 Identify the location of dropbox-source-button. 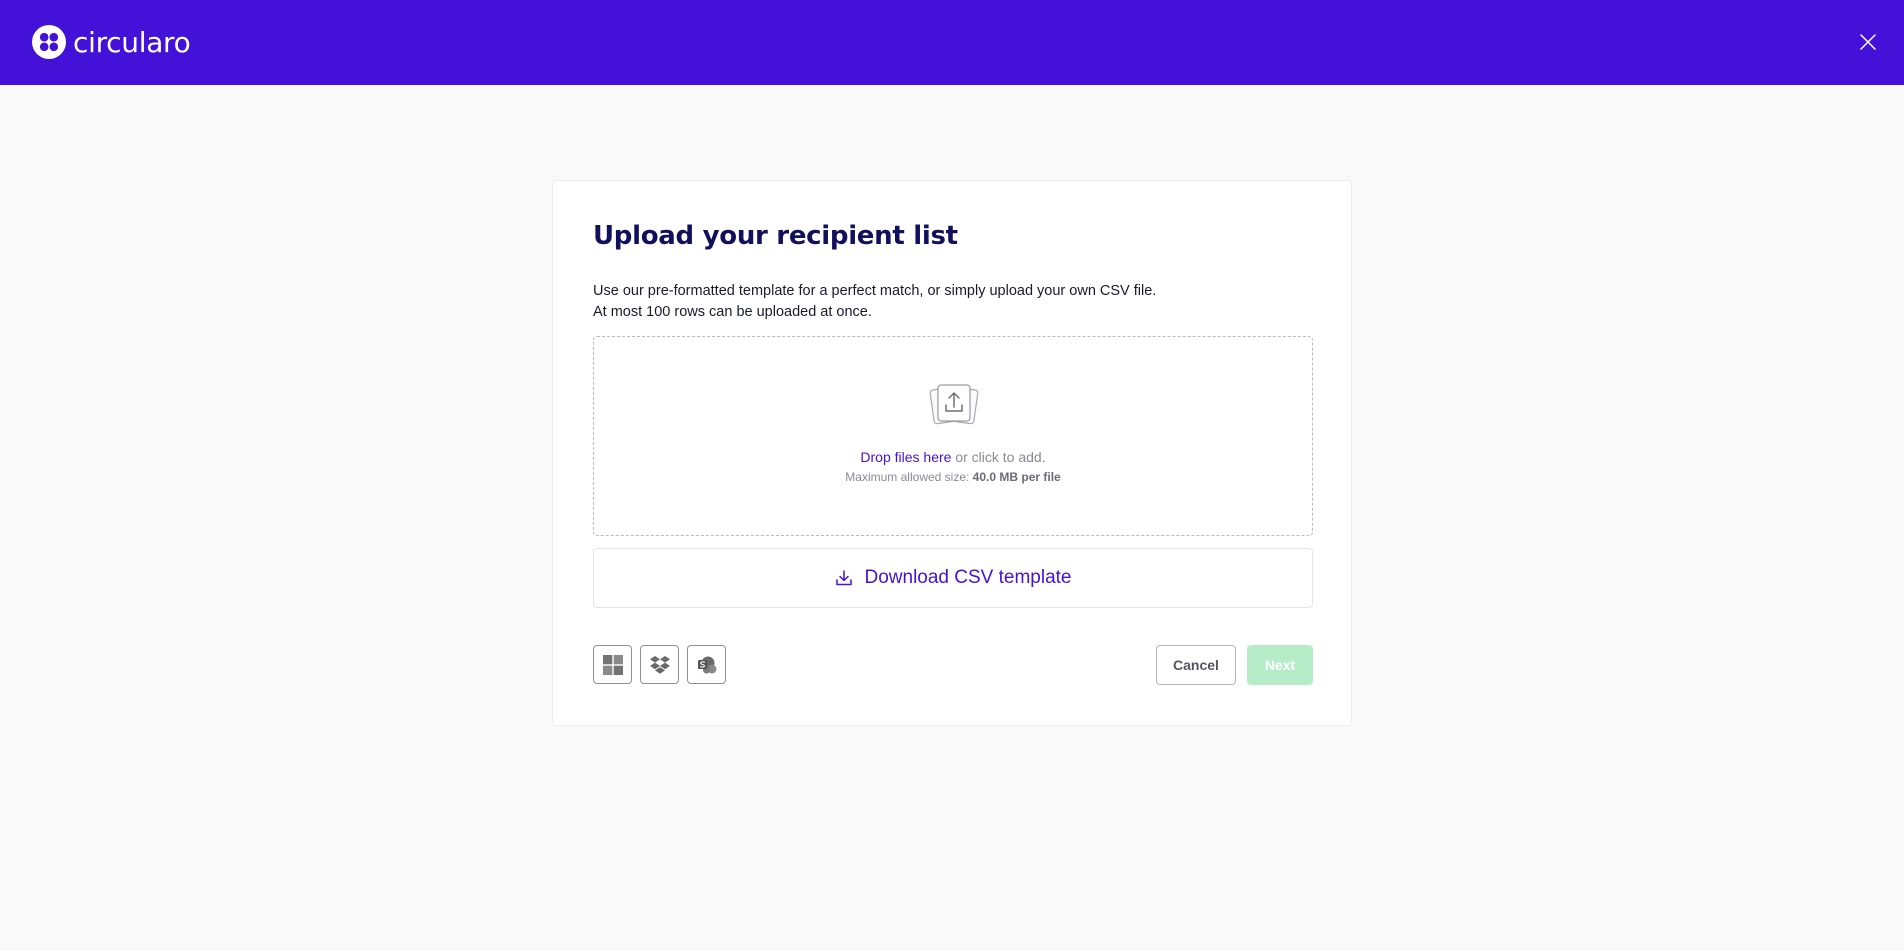
(659, 664).